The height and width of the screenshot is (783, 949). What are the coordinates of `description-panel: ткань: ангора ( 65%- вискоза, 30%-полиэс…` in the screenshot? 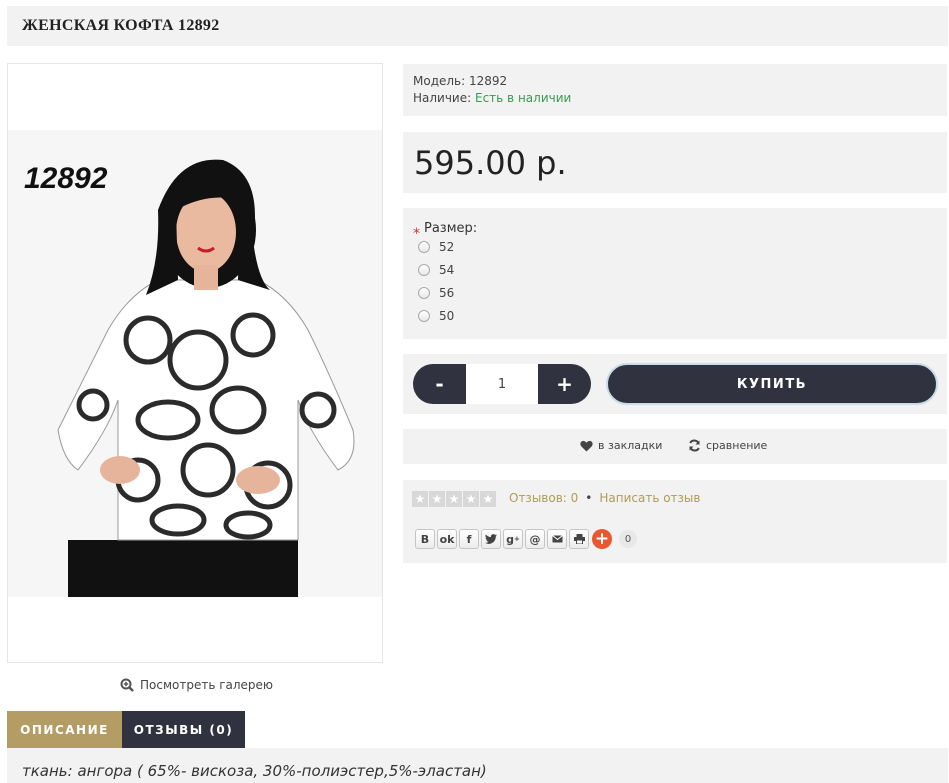 It's located at (477, 765).